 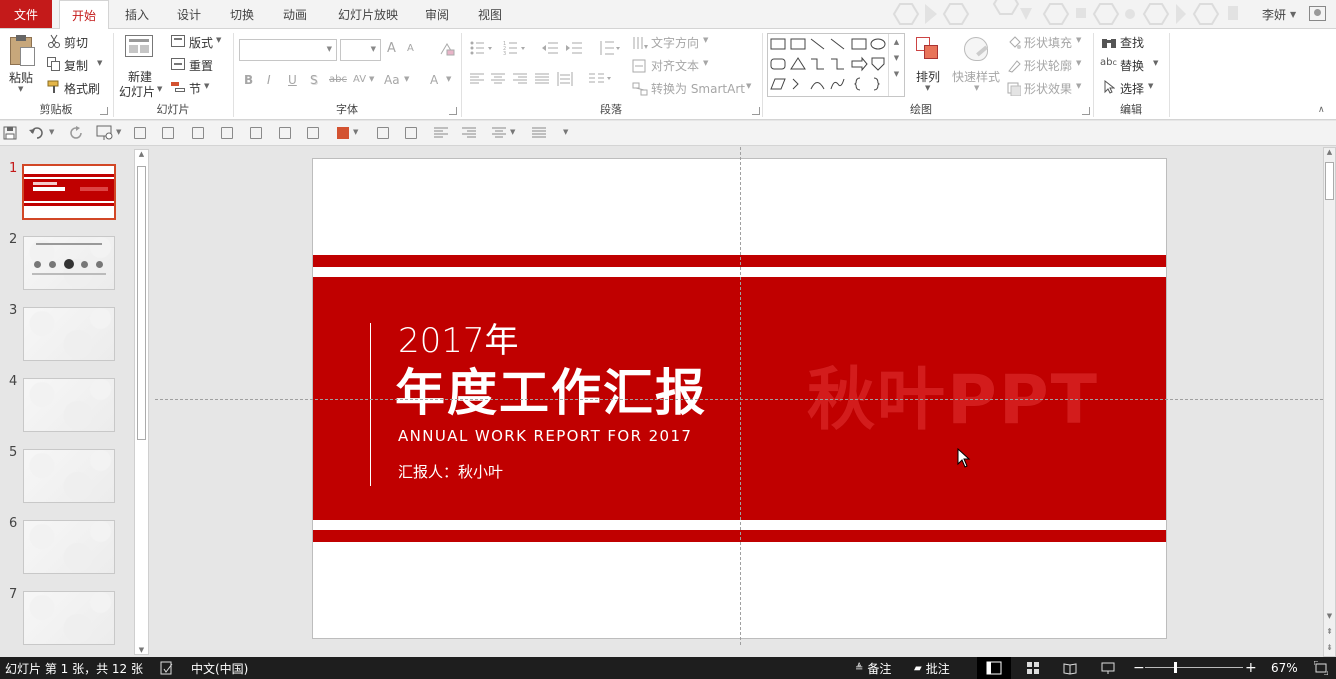 I want to click on qat-align-left-icon, so click(x=441, y=133).